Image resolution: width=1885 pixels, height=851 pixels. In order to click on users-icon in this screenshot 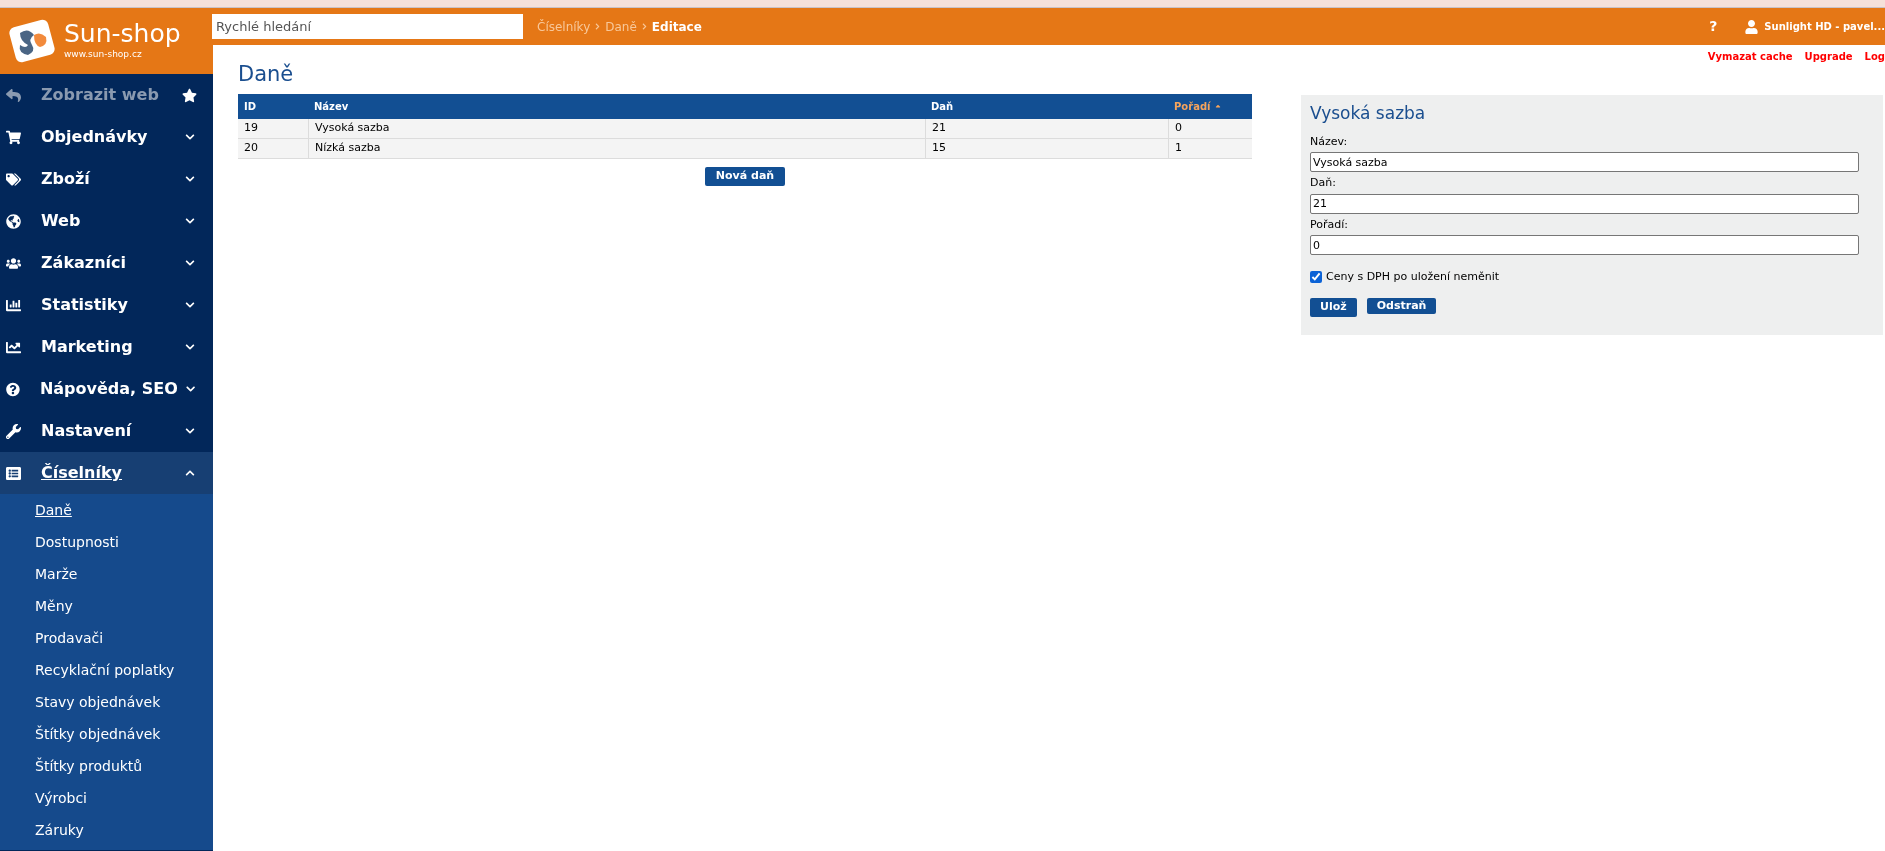, I will do `click(13, 263)`.